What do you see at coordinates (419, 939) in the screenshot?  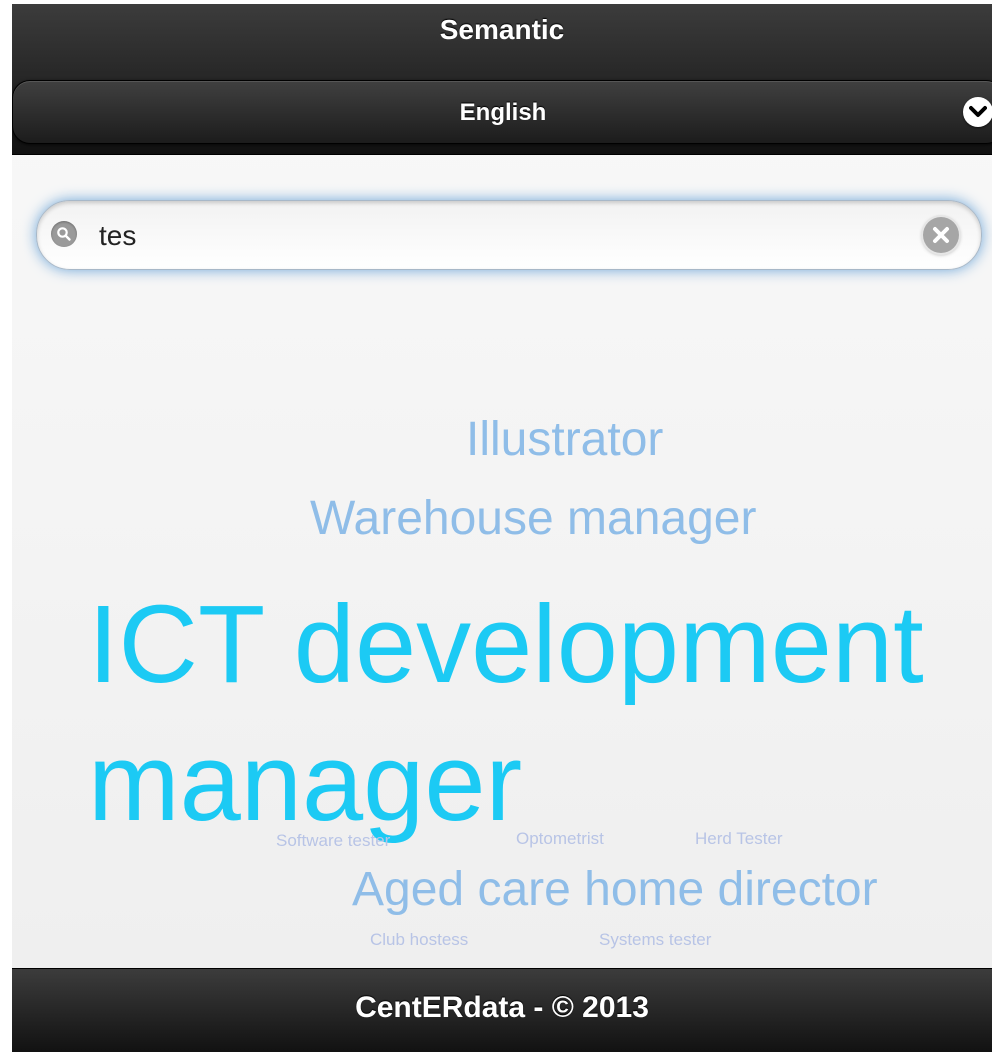 I see `tag-club-hostess: Club hostess` at bounding box center [419, 939].